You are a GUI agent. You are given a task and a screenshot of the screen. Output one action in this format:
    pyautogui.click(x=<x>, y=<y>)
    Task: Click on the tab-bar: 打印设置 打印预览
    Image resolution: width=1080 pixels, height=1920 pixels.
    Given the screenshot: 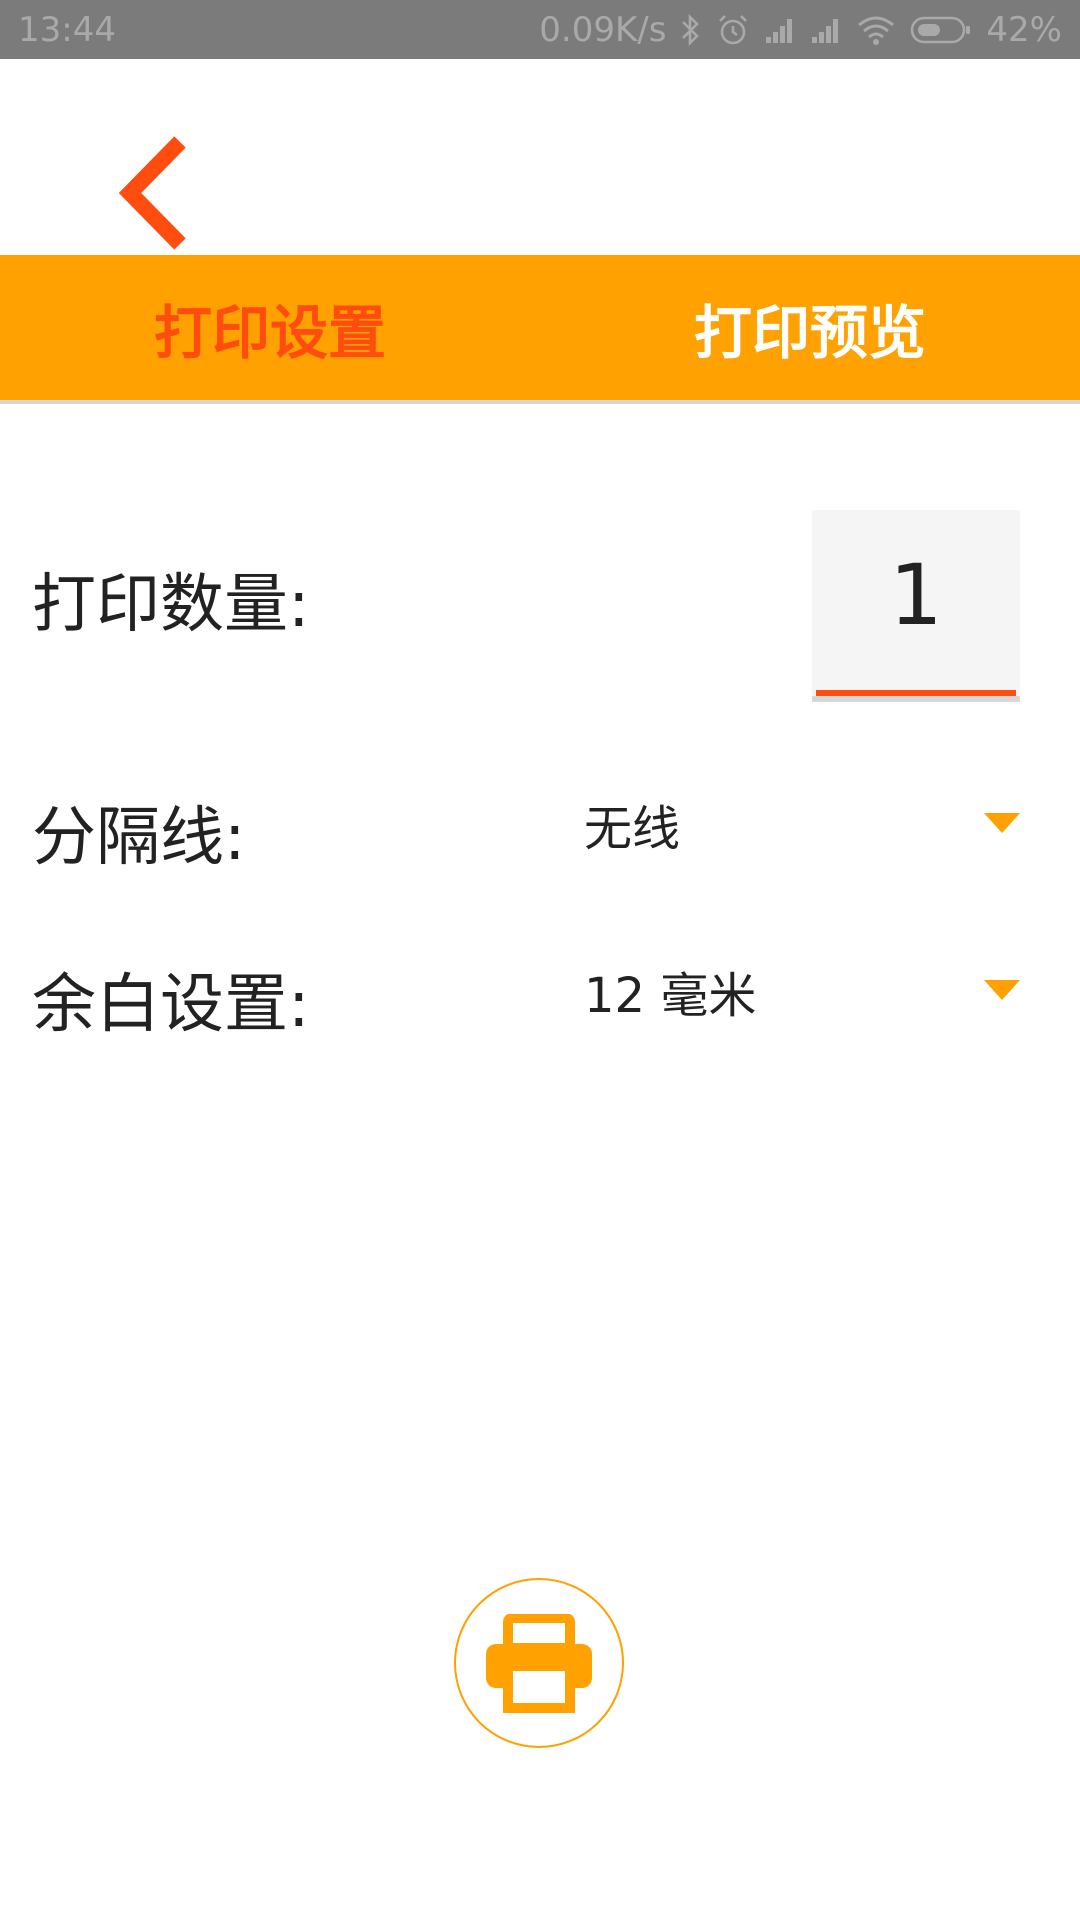 What is the action you would take?
    pyautogui.click(x=540, y=329)
    